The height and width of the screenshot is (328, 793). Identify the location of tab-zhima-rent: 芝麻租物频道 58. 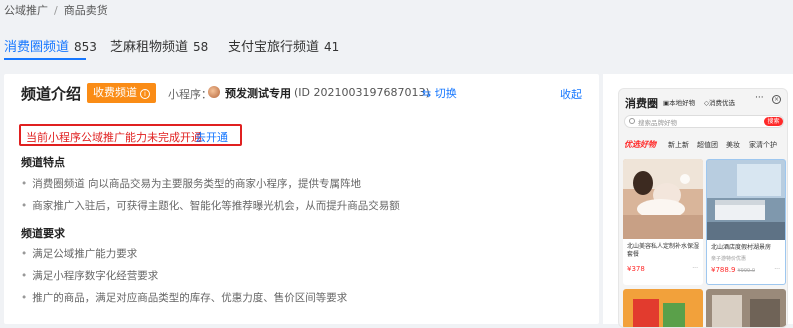
(159, 45).